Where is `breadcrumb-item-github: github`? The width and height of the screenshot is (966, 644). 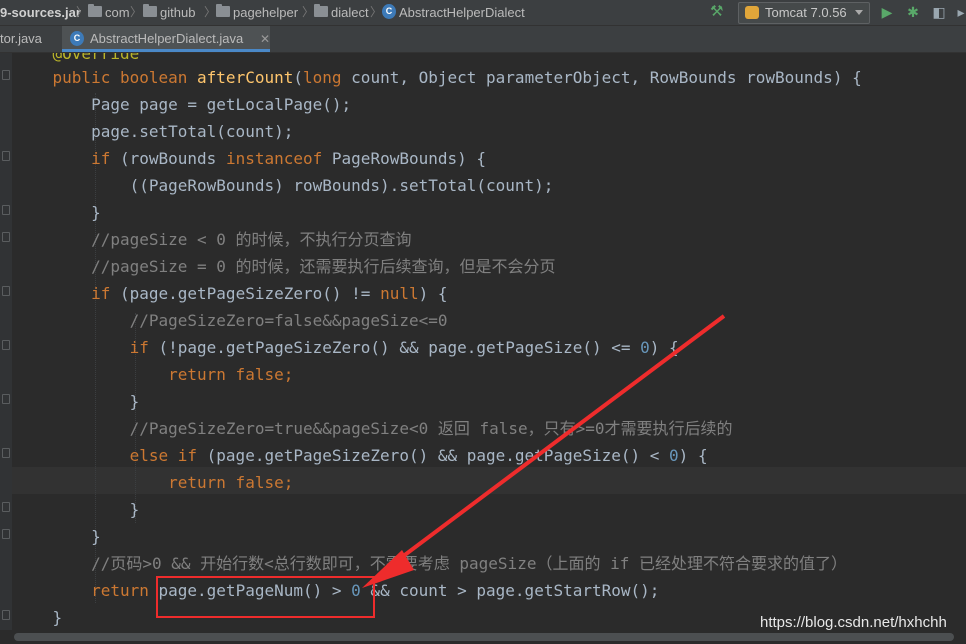 breadcrumb-item-github: github is located at coordinates (177, 12).